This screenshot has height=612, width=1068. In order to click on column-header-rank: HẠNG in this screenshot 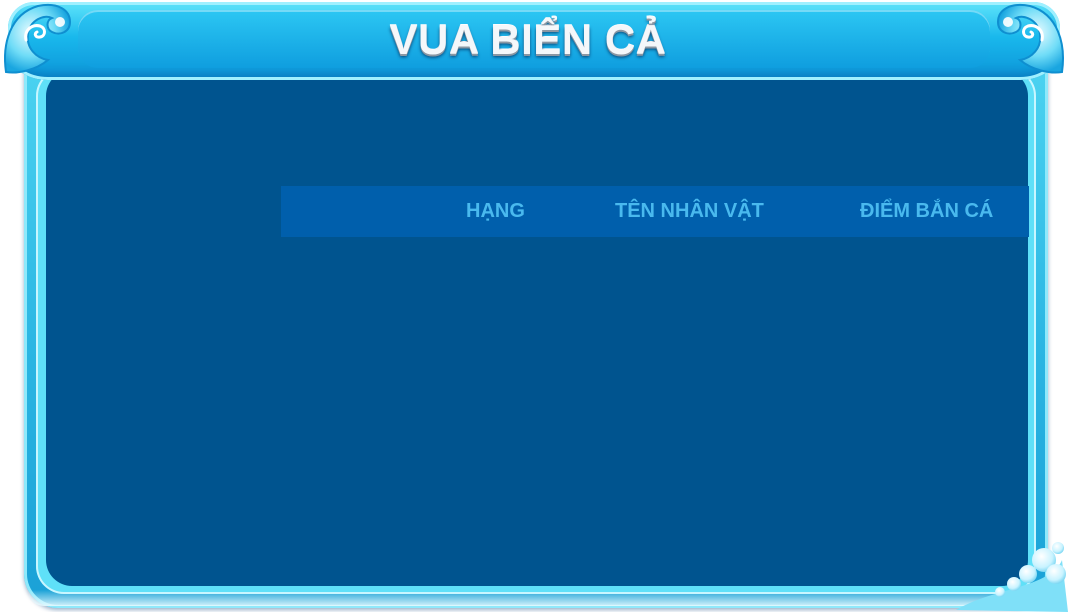, I will do `click(495, 211)`.